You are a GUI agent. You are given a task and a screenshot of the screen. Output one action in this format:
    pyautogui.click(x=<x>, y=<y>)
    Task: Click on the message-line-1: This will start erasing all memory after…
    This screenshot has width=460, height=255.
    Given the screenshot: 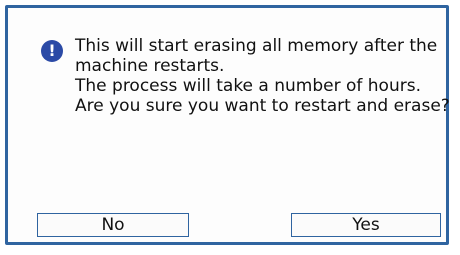 What is the action you would take?
    pyautogui.click(x=256, y=46)
    